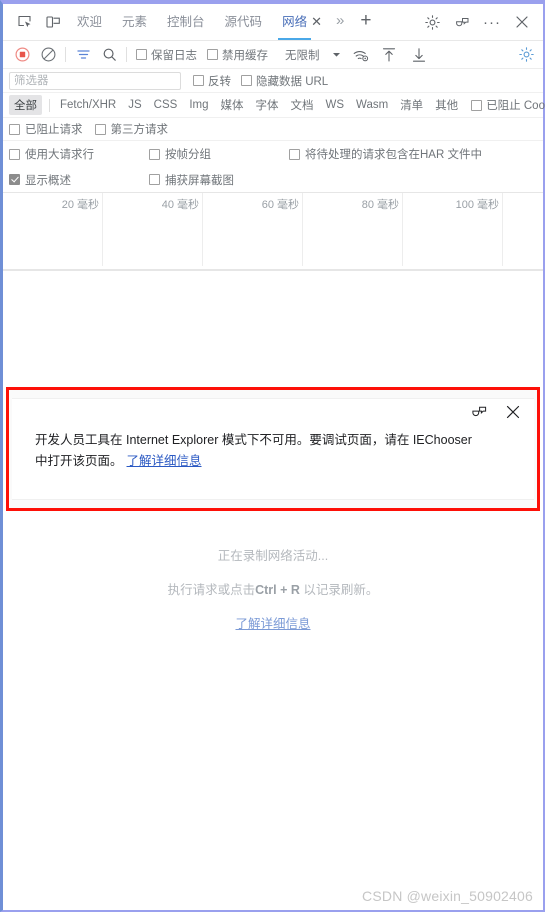 The width and height of the screenshot is (545, 912). I want to click on chip-separator, so click(49, 105).